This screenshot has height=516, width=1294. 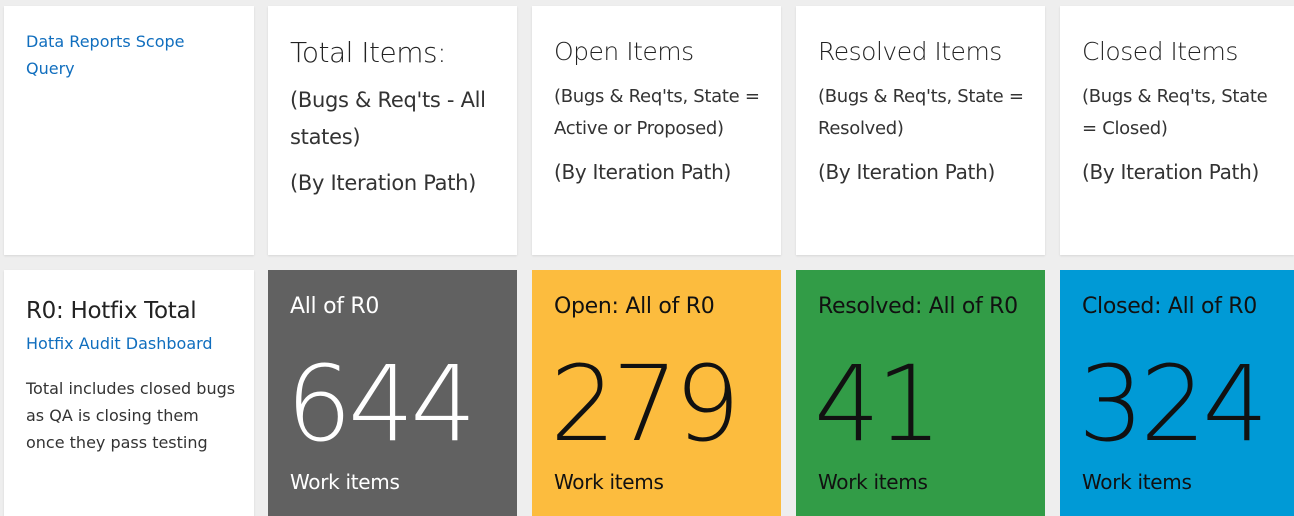 What do you see at coordinates (140, 343) in the screenshot?
I see `hotfix-audit-dashboard-link: Hotfix Audit Dashboard` at bounding box center [140, 343].